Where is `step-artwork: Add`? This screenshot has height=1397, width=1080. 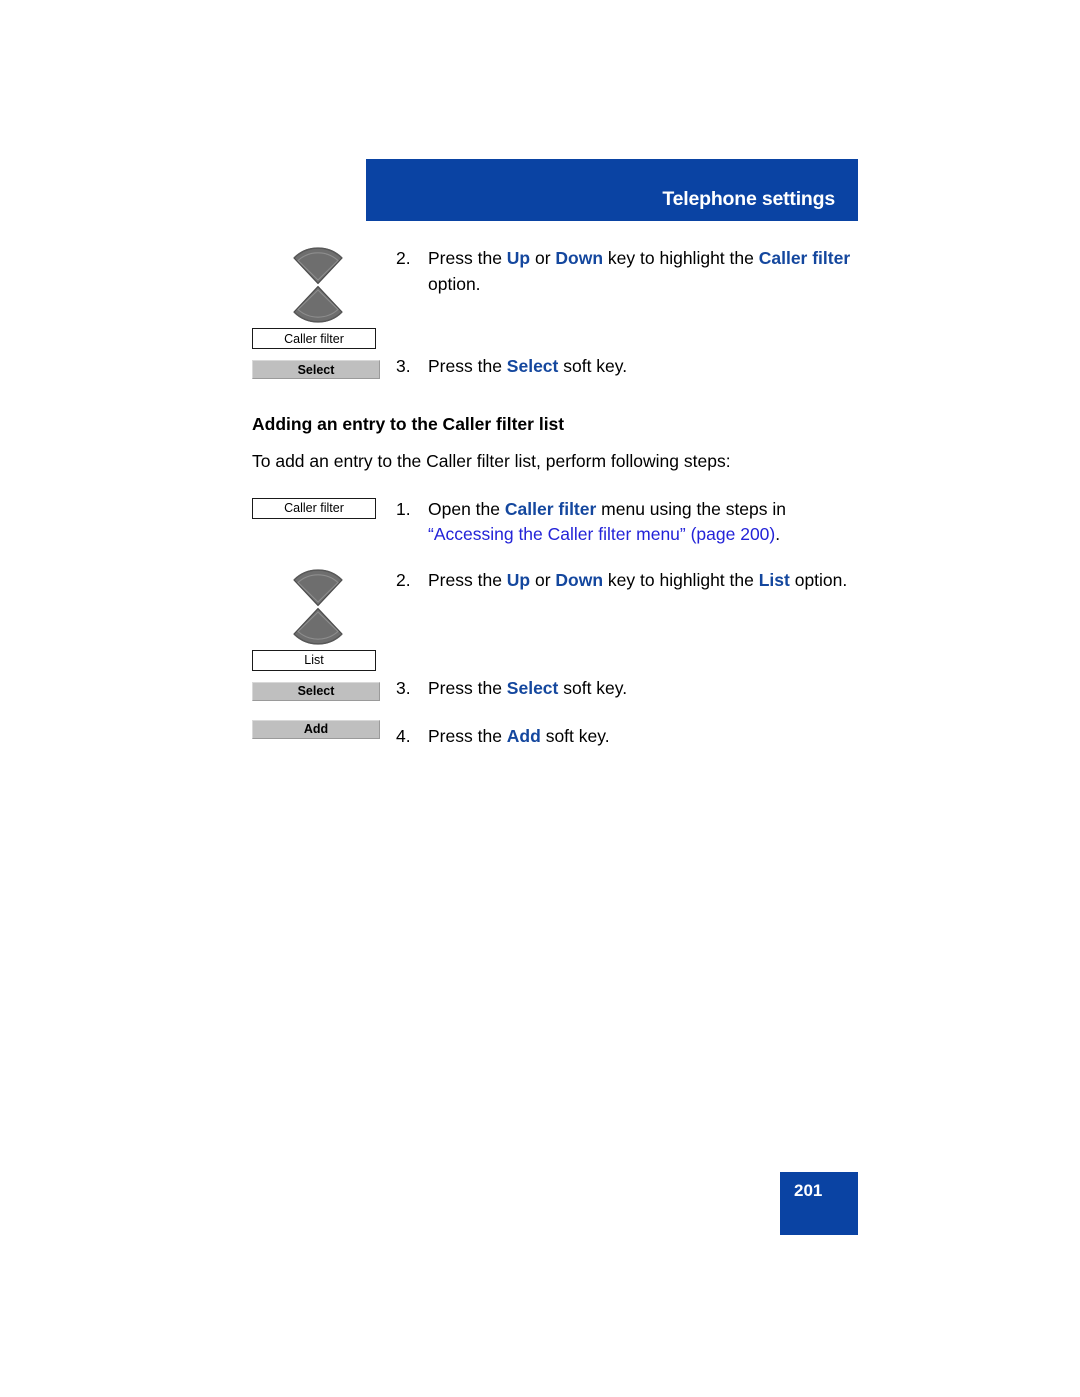 step-artwork: Add is located at coordinates (319, 729).